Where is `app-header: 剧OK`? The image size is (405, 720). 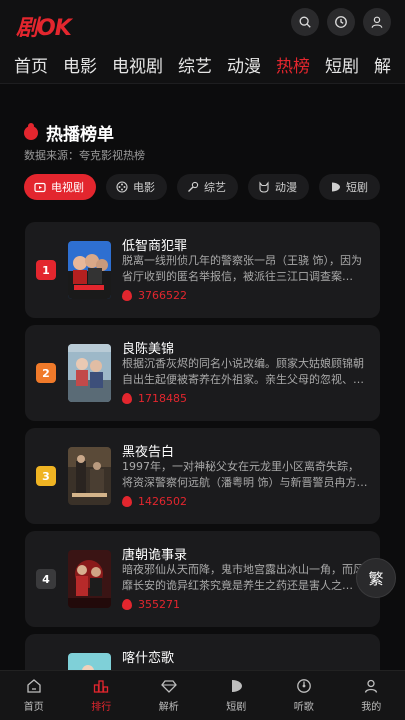 app-header: 剧OK is located at coordinates (202, 22).